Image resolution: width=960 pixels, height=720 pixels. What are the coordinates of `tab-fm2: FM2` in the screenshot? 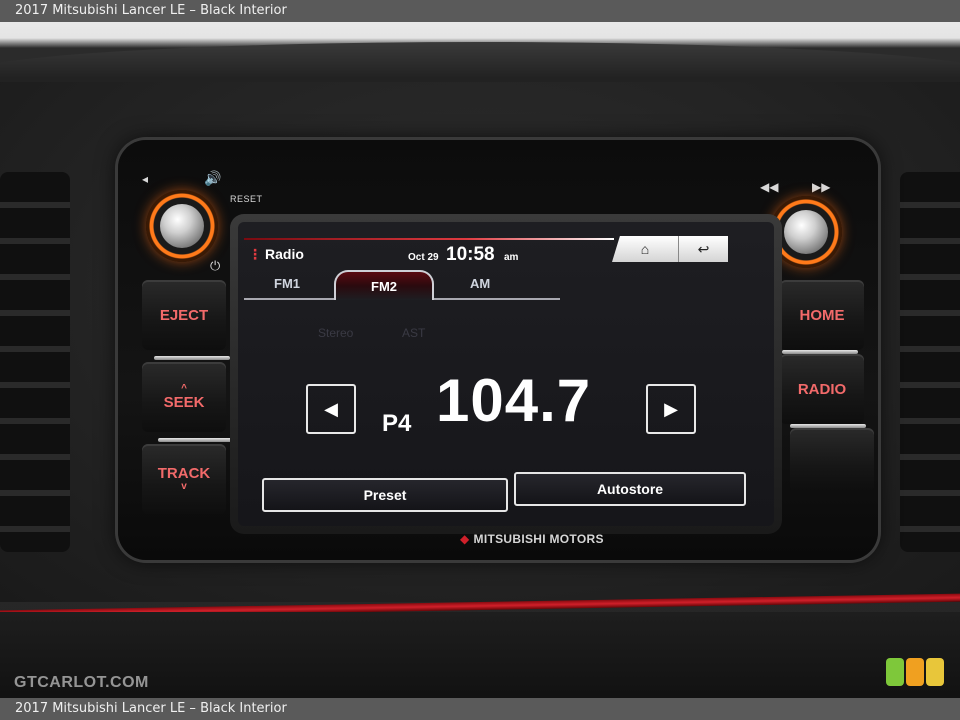 It's located at (384, 285).